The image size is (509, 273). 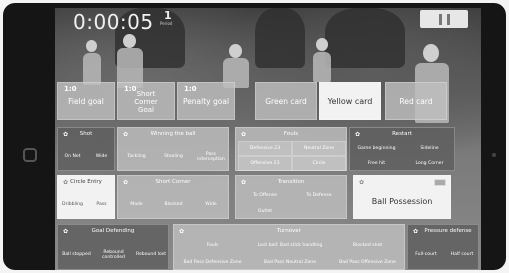 I want to click on group-title: Goal Defending, so click(x=113, y=231).